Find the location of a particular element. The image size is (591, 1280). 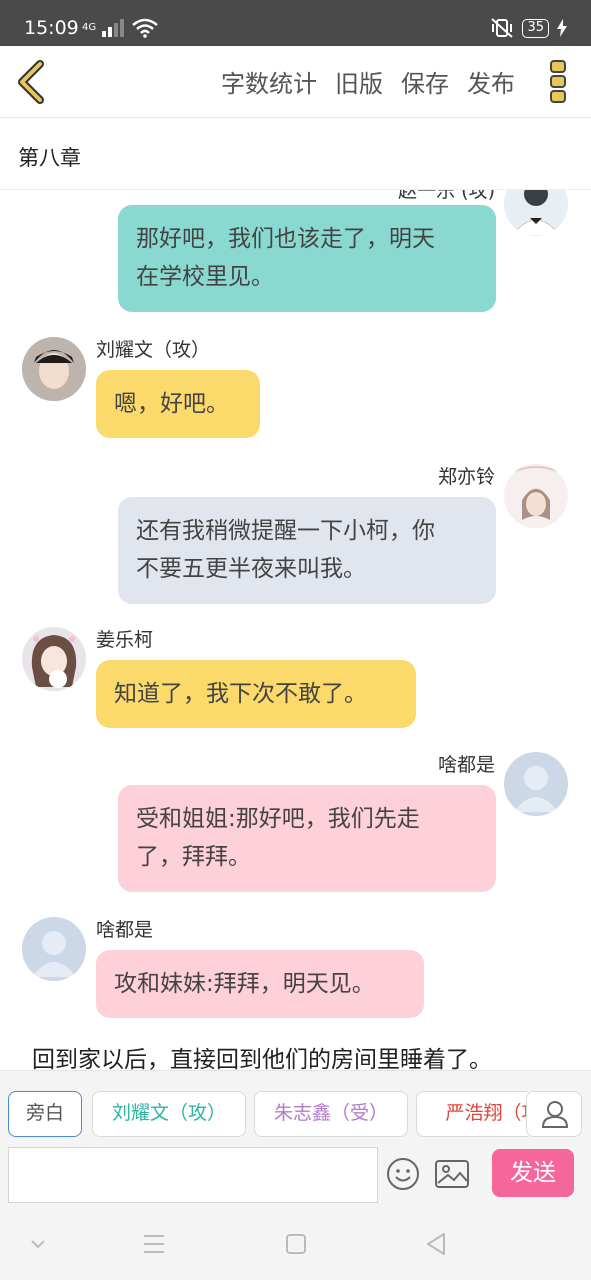

status-left-icons: 4G is located at coordinates (120, 28).